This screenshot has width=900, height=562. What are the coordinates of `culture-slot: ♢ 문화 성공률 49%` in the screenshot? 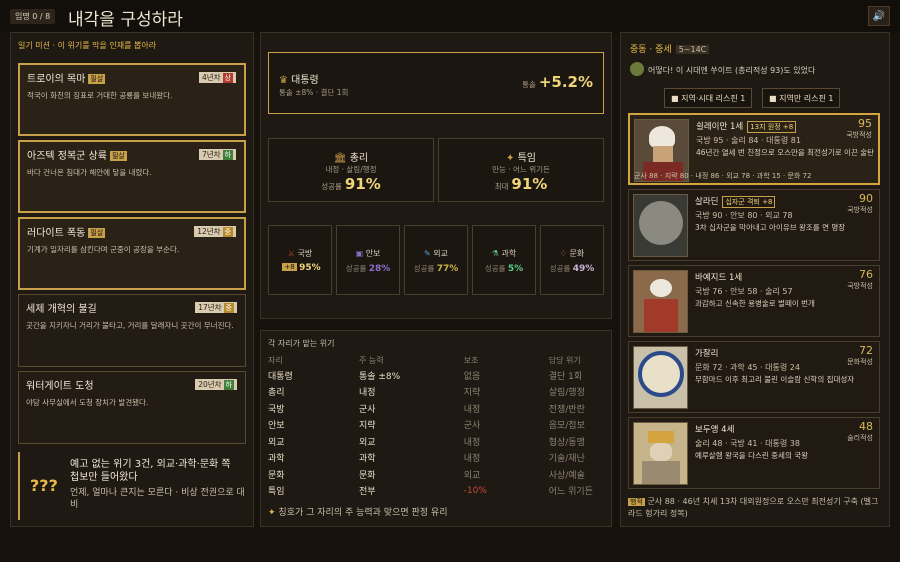 It's located at (572, 260).